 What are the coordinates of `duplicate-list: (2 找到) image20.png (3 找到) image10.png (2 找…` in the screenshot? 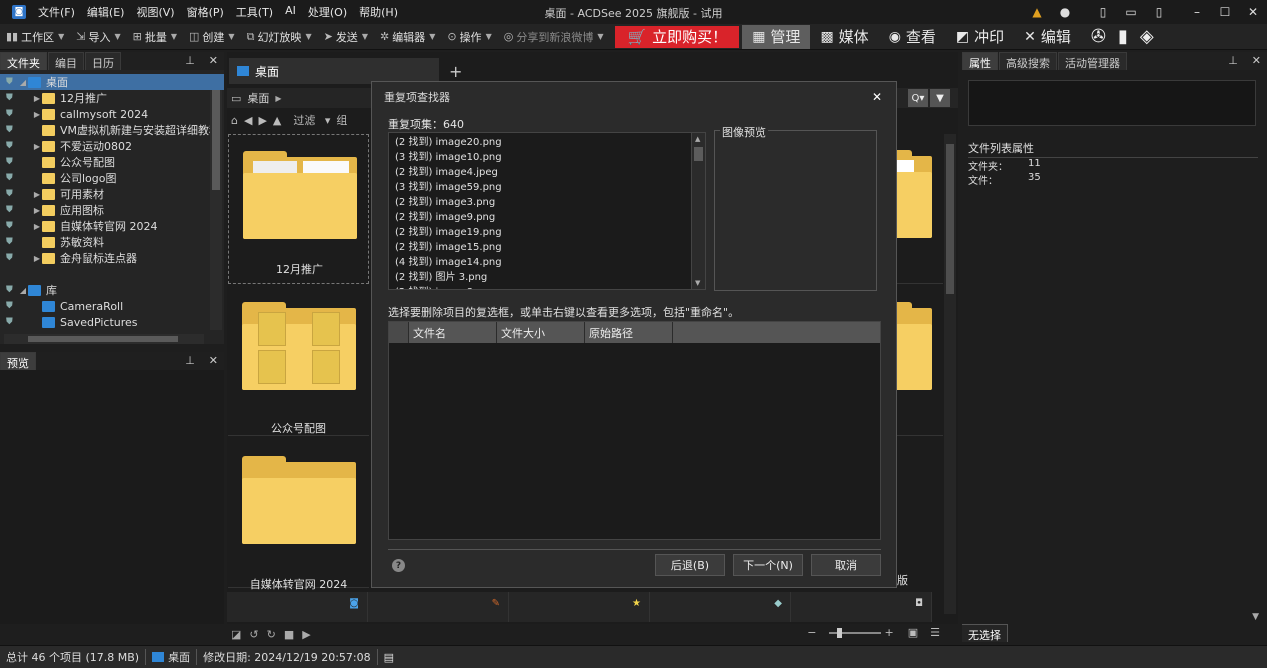 It's located at (547, 211).